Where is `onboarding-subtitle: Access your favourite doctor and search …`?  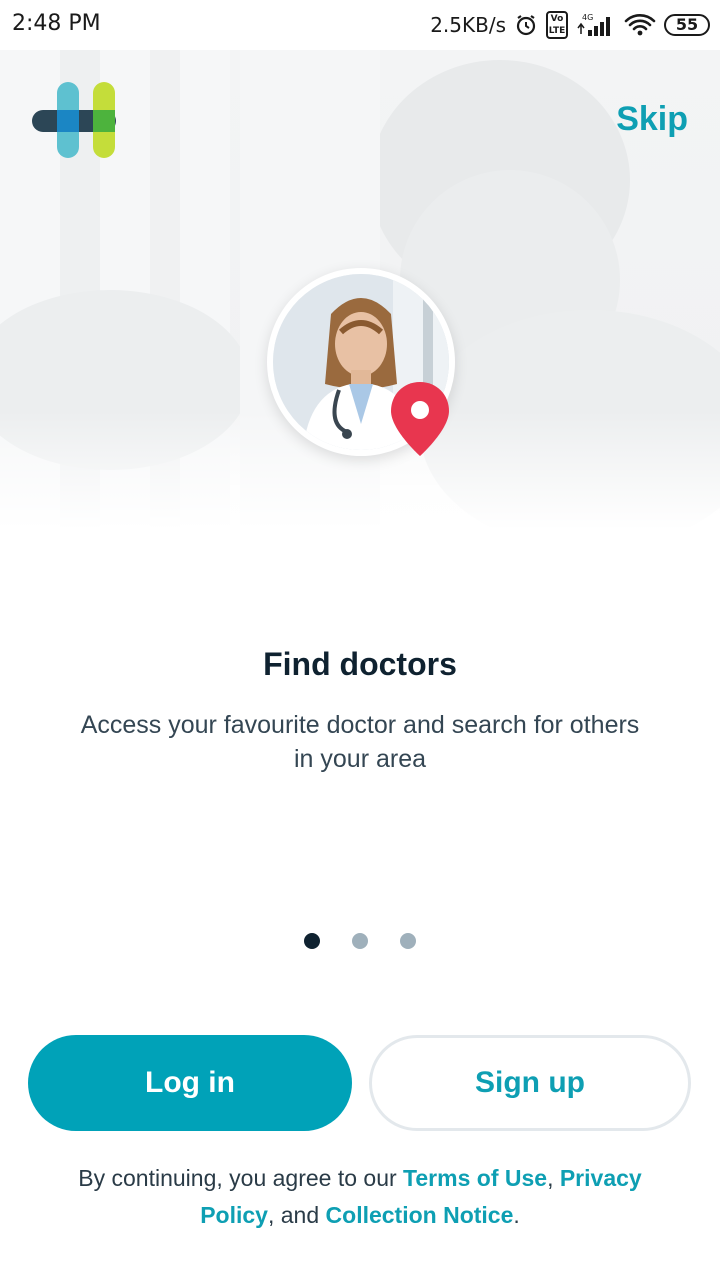
onboarding-subtitle: Access your favourite doctor and search … is located at coordinates (360, 742).